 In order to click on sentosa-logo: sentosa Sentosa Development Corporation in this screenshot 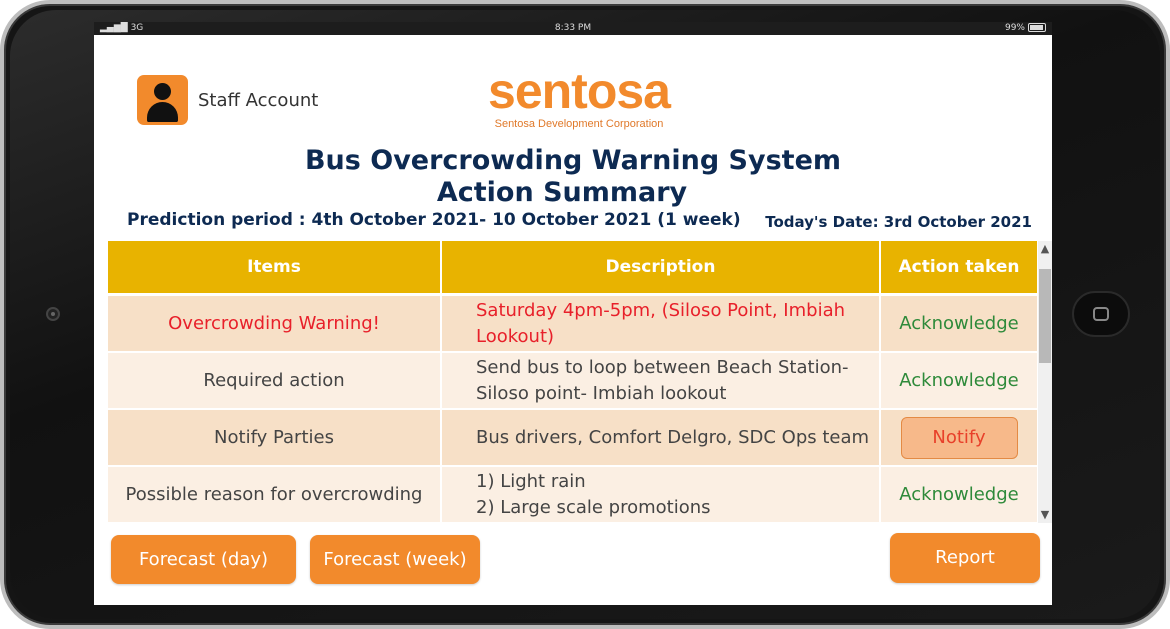, I will do `click(579, 98)`.